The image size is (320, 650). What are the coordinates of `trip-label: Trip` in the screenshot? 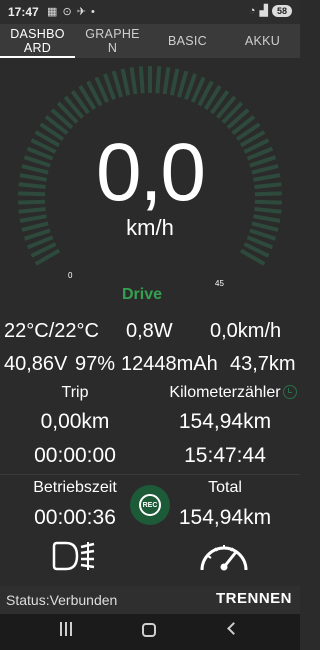 It's located at (75, 392).